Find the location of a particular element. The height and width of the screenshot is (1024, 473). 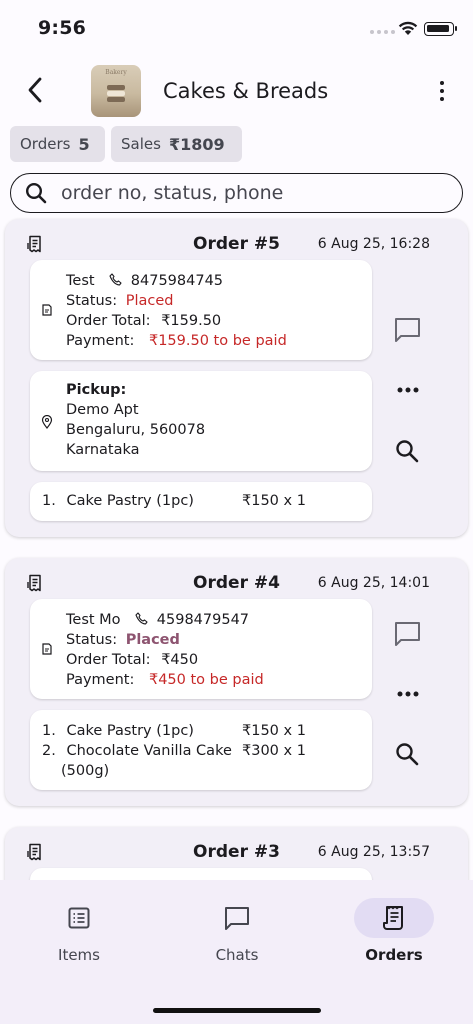

customer-name: Test is located at coordinates (80, 281).